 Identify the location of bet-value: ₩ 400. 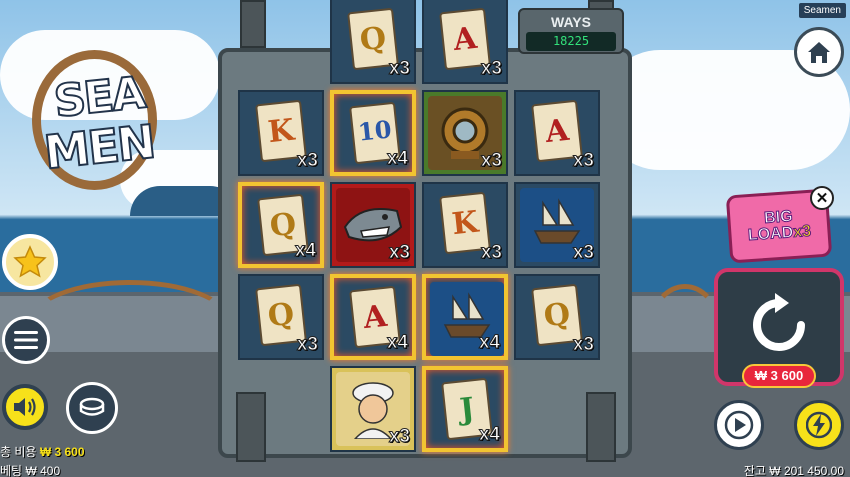
(43, 470).